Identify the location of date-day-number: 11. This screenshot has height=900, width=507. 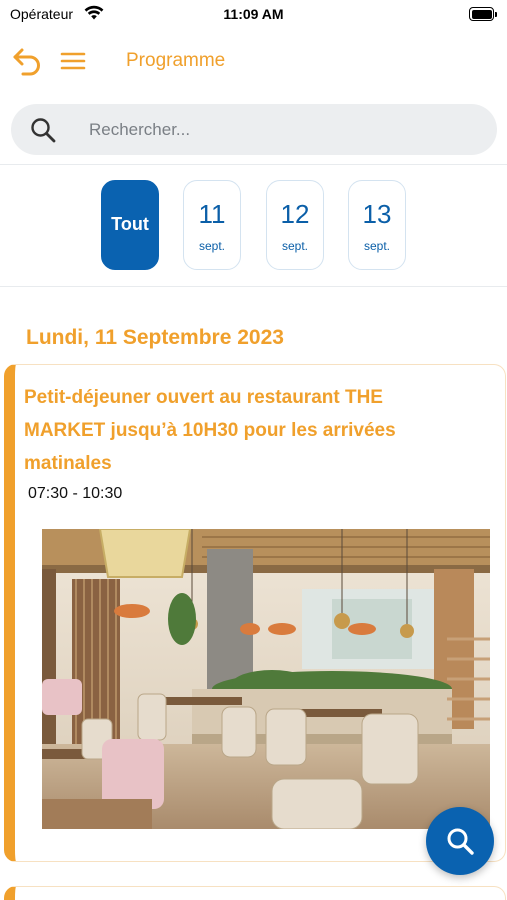
(212, 214).